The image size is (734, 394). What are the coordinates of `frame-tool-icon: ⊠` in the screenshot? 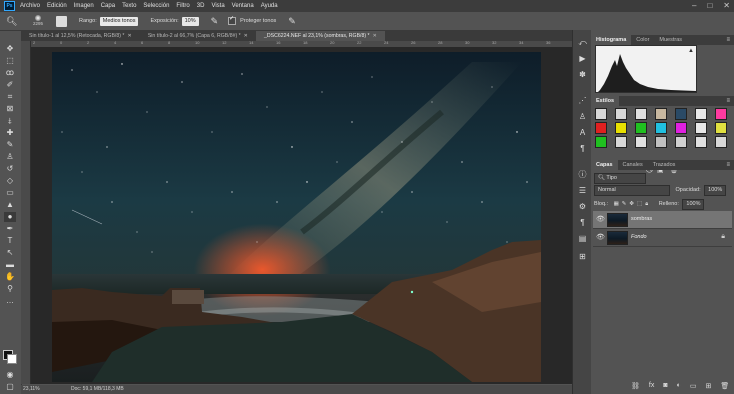 It's located at (10, 109).